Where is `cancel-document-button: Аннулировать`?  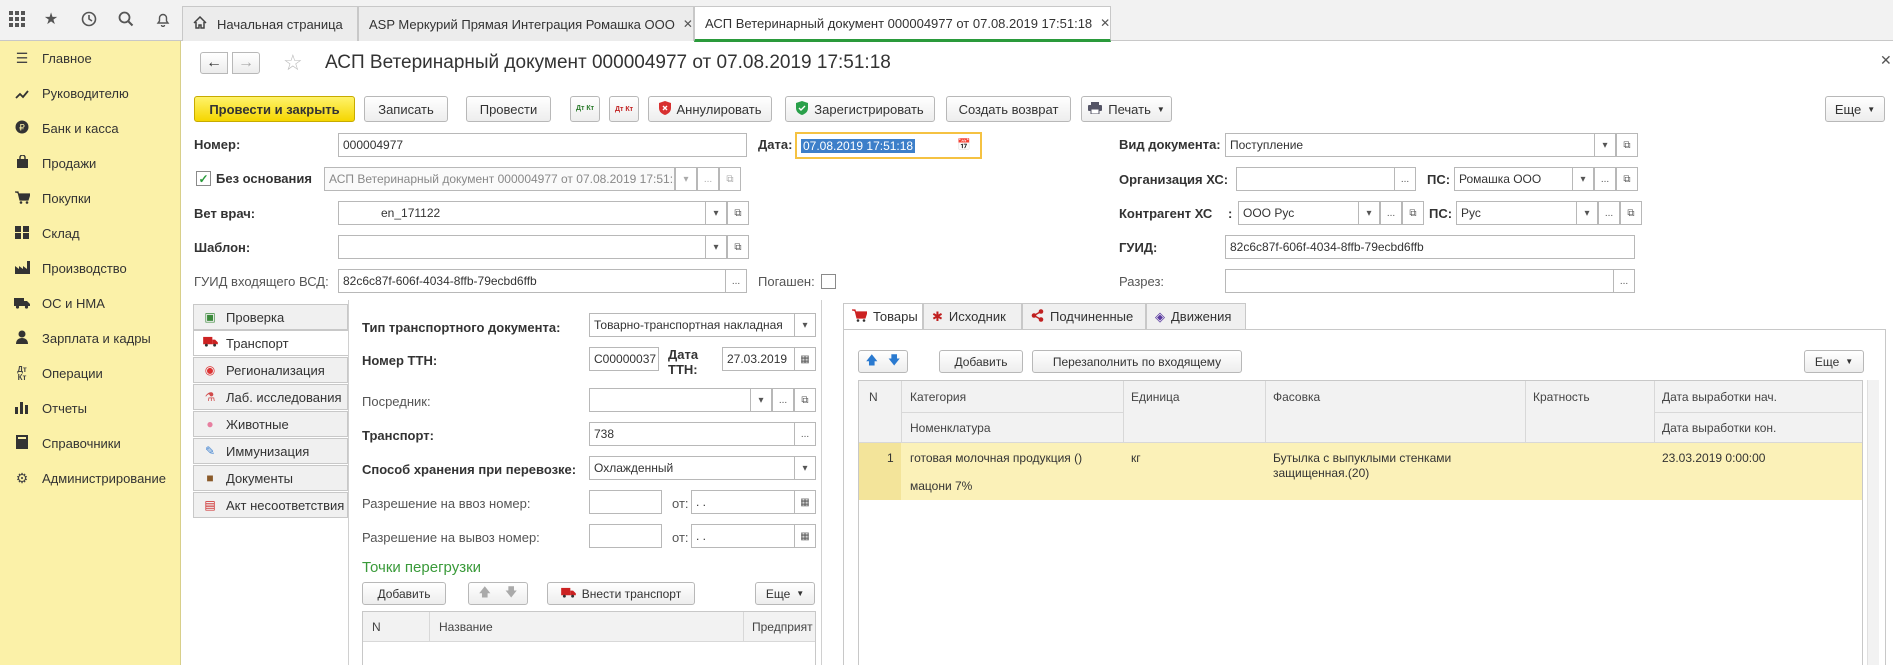
cancel-document-button: Аннулировать is located at coordinates (710, 109).